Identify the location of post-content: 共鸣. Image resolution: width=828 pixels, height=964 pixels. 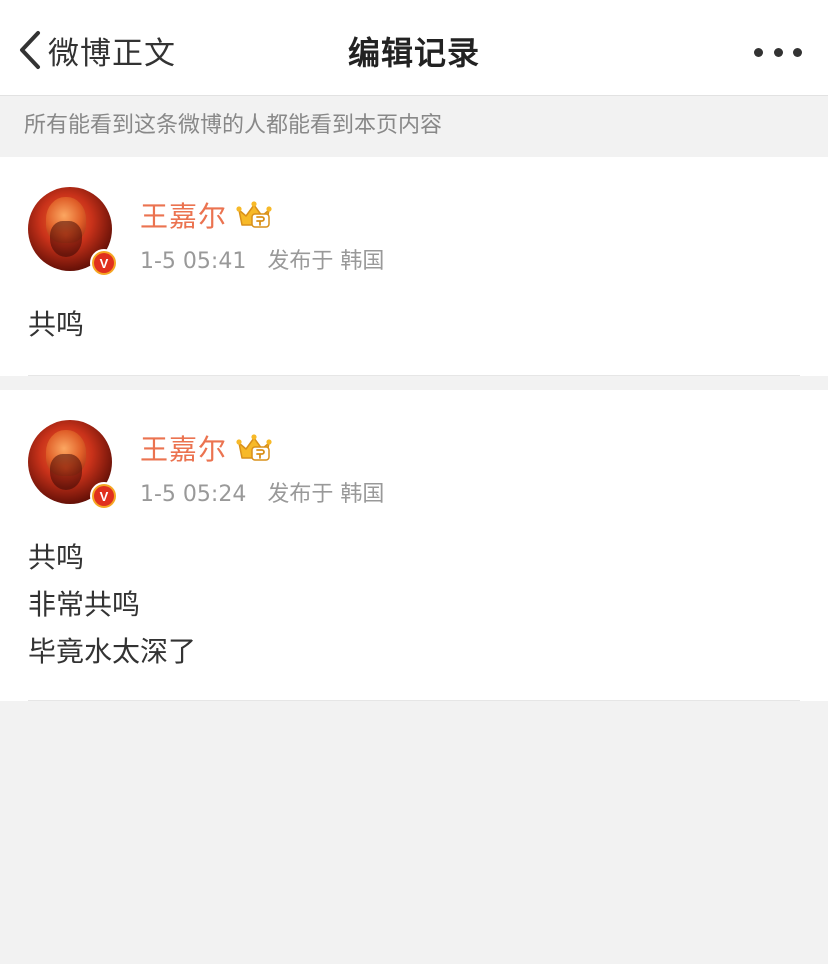
(414, 324).